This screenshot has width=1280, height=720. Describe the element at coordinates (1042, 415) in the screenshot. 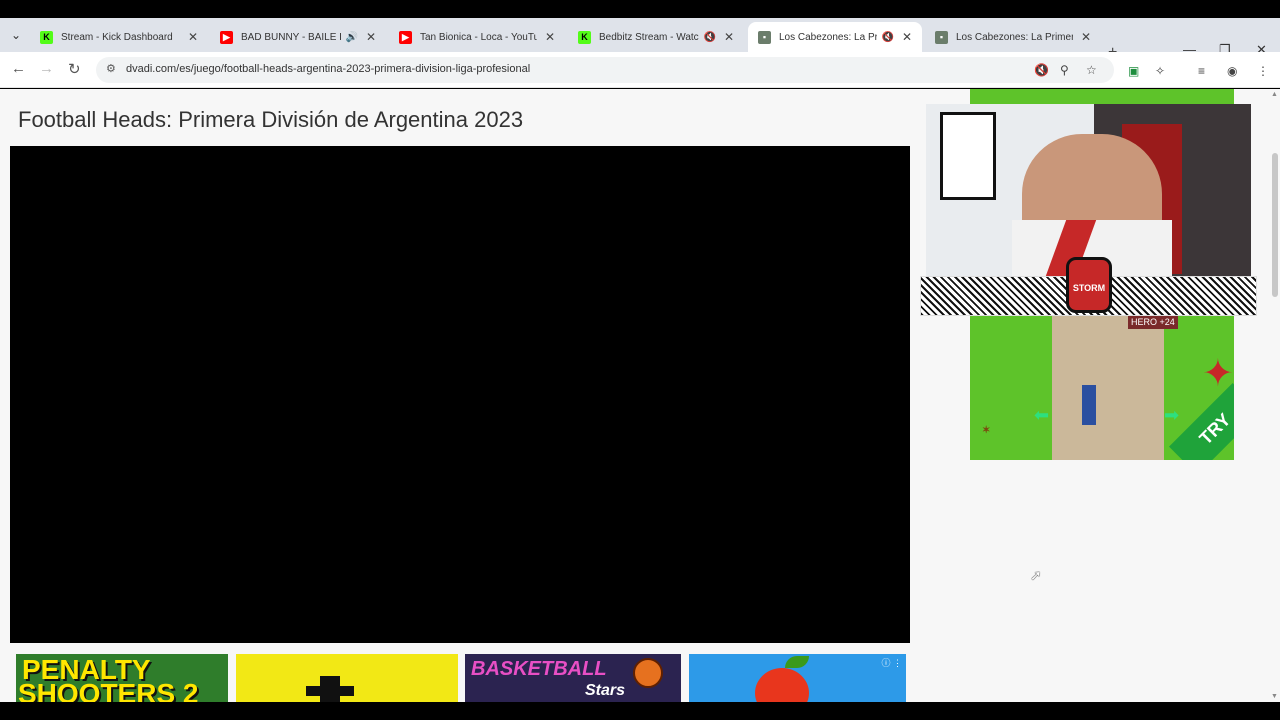

I see `left-arrow-icon: ⬅` at that location.